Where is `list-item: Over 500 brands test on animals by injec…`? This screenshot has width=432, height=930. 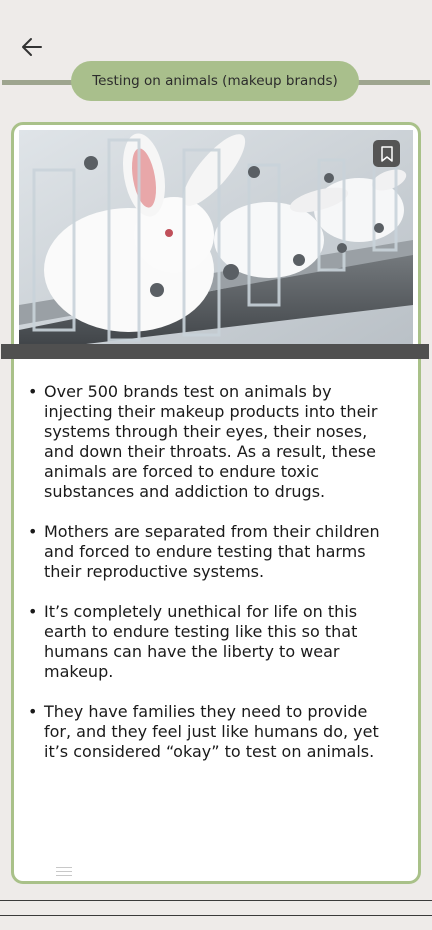 list-item: Over 500 brands test on animals by injec… is located at coordinates (208, 442).